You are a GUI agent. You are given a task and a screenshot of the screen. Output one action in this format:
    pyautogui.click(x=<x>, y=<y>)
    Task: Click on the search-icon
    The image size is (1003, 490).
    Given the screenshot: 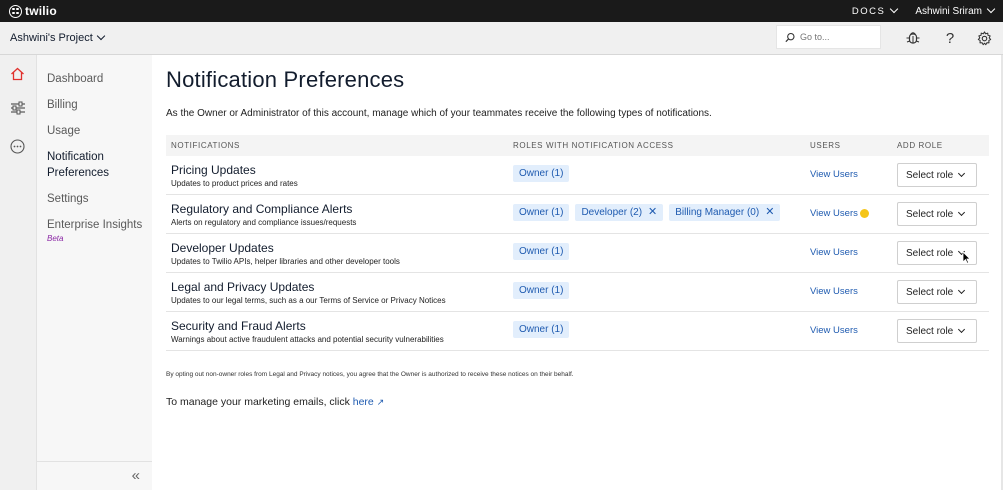 What is the action you would take?
    pyautogui.click(x=790, y=37)
    